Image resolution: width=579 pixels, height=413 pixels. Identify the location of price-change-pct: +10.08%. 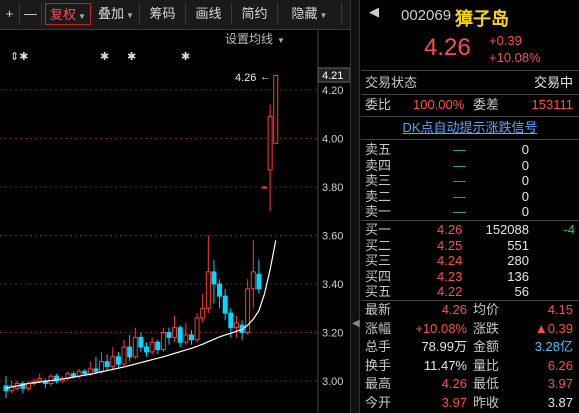
(515, 57).